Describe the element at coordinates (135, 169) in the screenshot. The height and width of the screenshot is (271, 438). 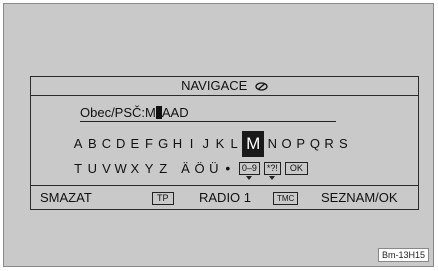
I see `key-x: X` at that location.